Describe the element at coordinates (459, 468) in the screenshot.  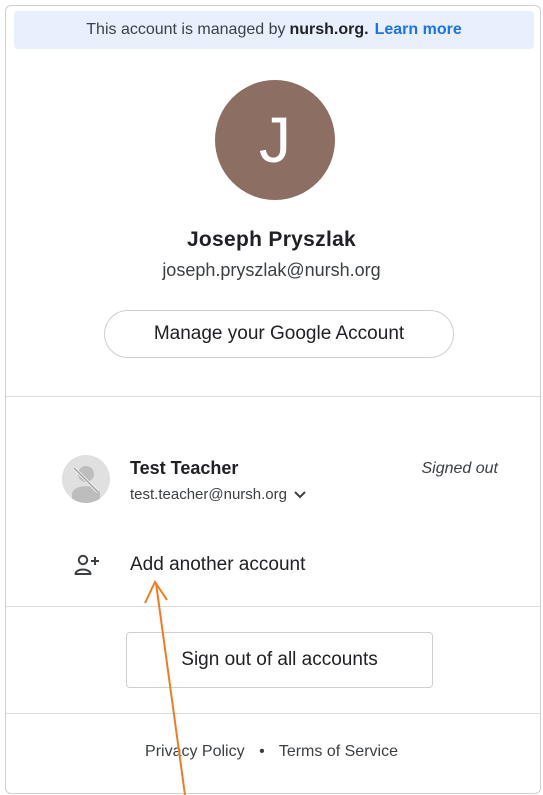
I see `account-status: Signed out` at that location.